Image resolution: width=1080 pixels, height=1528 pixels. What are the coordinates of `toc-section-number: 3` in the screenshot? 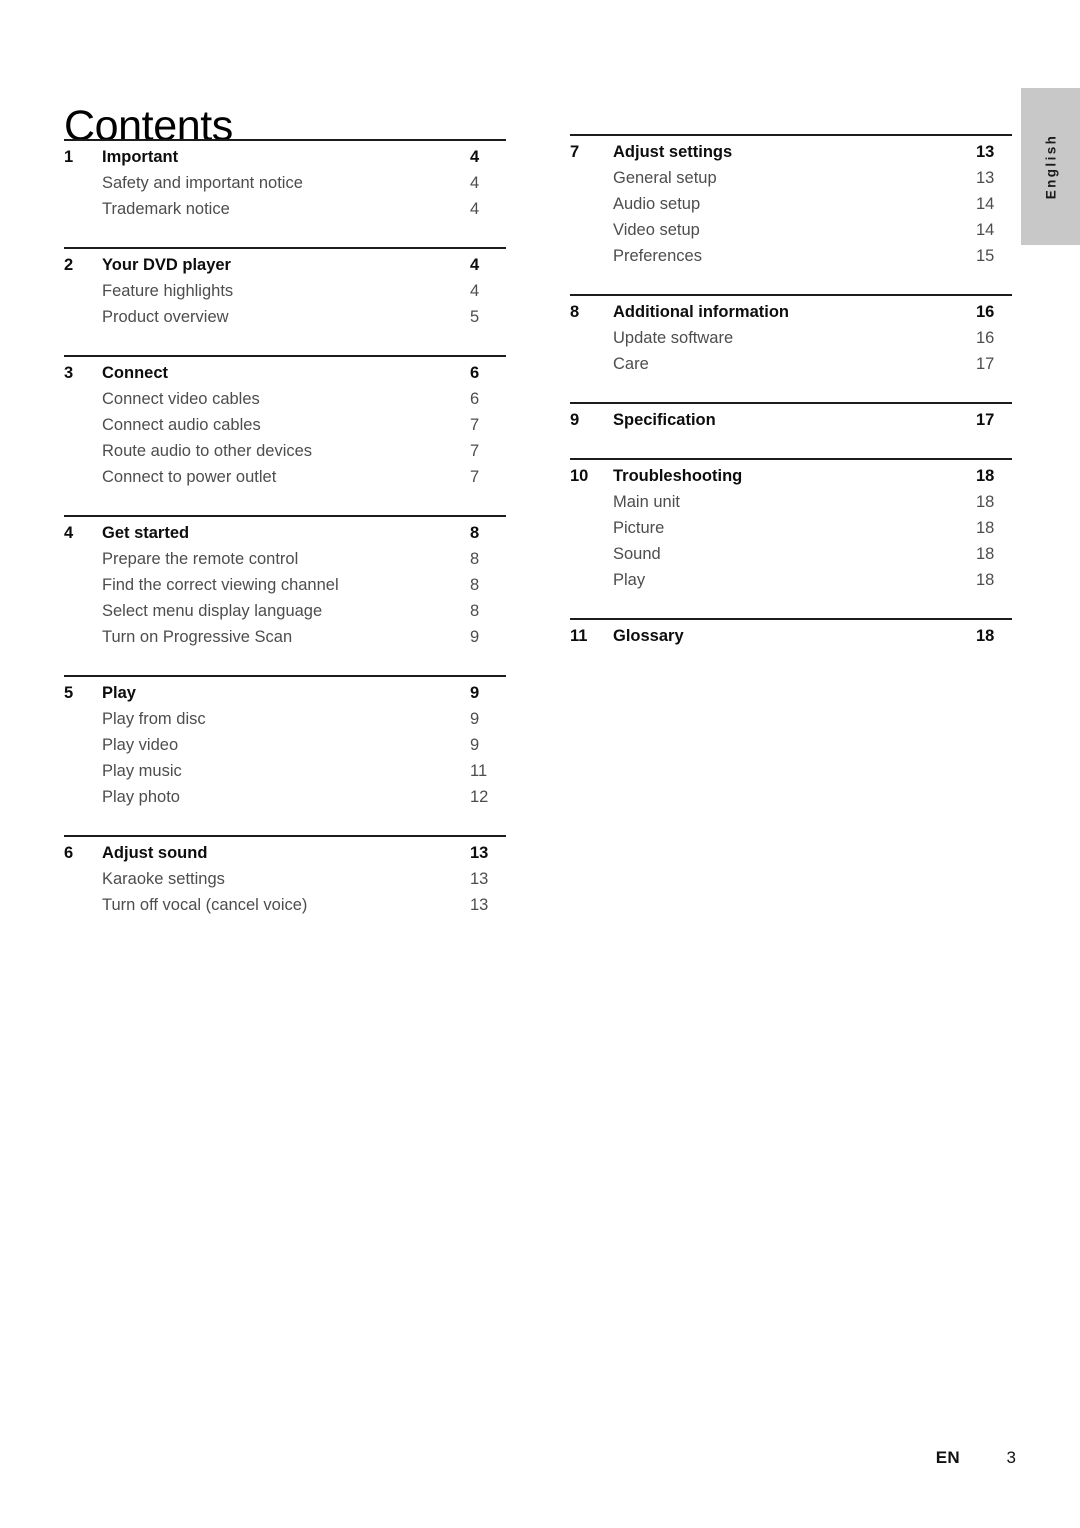 It's located at (69, 373).